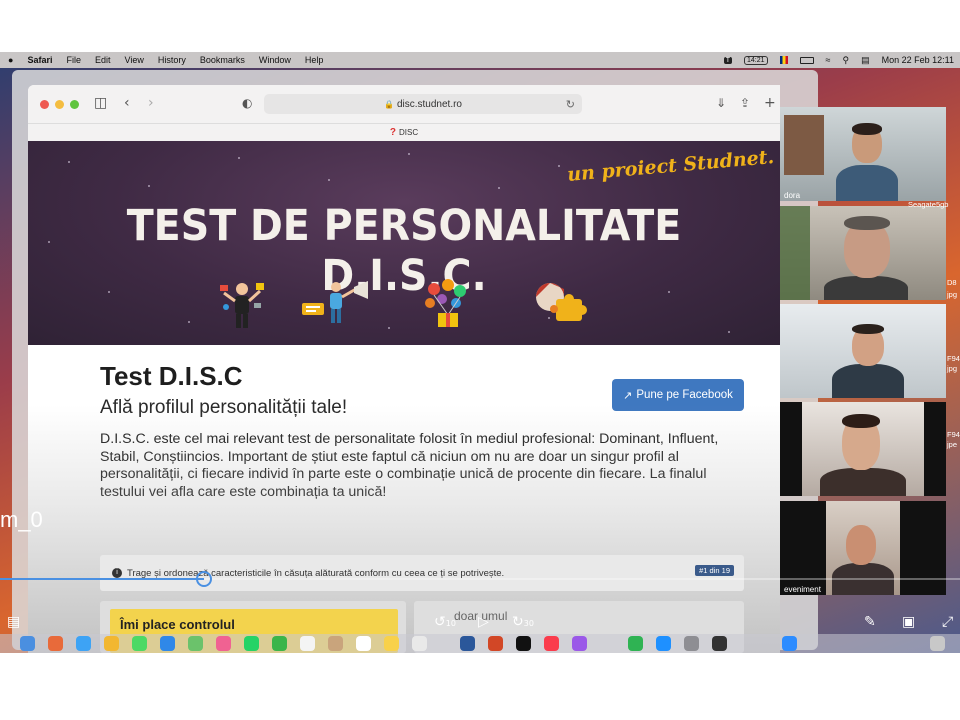 The width and height of the screenshot is (960, 720). Describe the element at coordinates (167, 643) in the screenshot. I see `mail-icon` at that location.